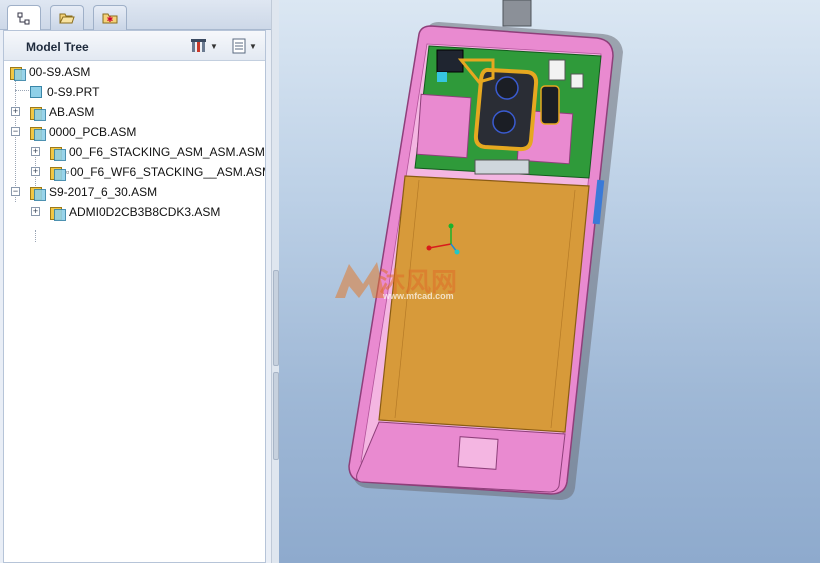 The image size is (820, 563). I want to click on tree-item-part: 0-S9.PRT, so click(64, 92).